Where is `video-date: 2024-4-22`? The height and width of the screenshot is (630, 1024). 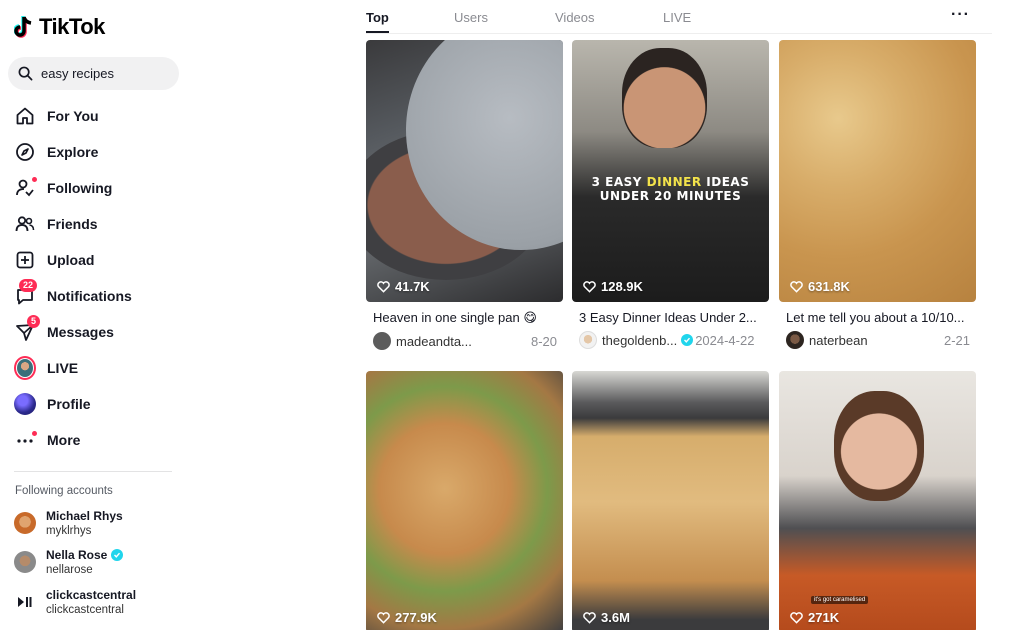 video-date: 2024-4-22 is located at coordinates (725, 340).